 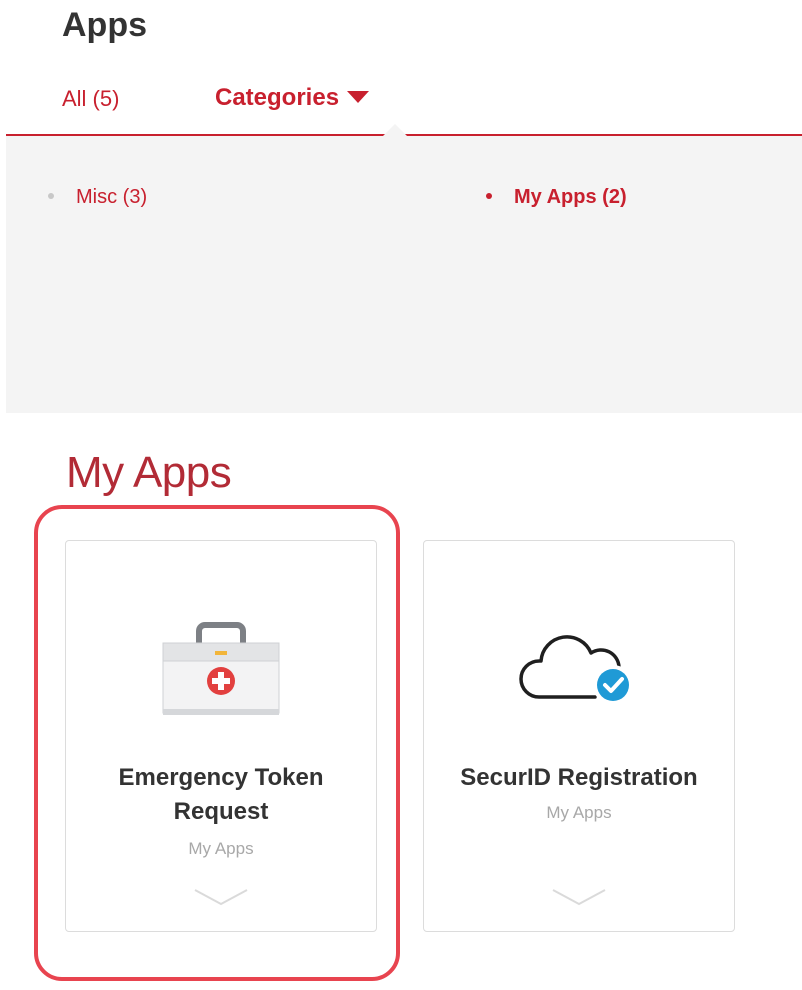 I want to click on tab-categories: Categories, so click(x=292, y=98).